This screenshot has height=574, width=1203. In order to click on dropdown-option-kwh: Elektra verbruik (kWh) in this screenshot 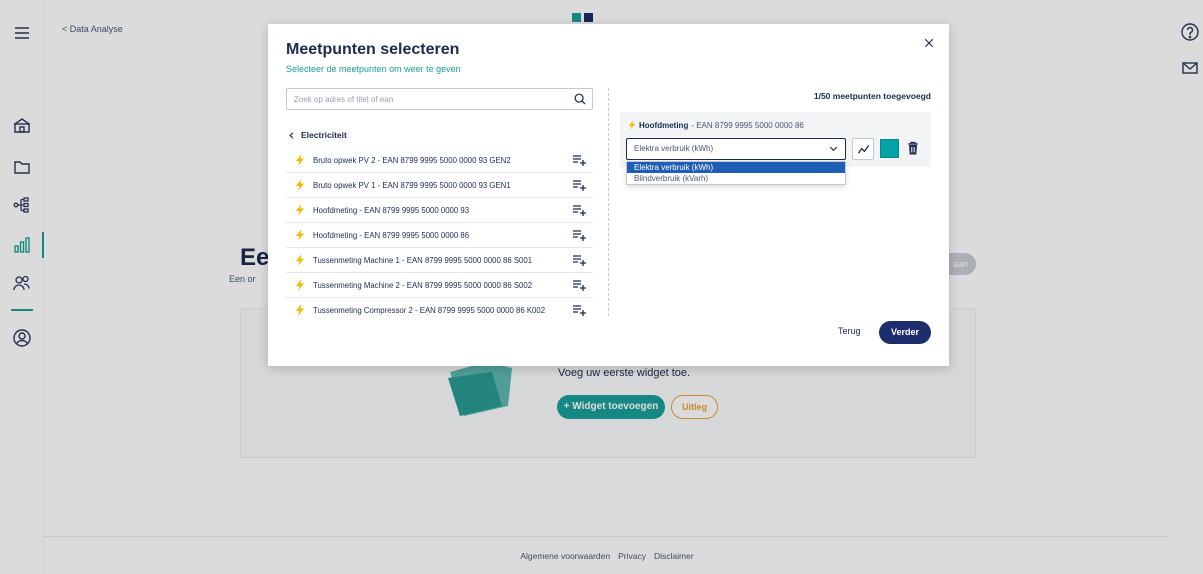, I will do `click(736, 167)`.